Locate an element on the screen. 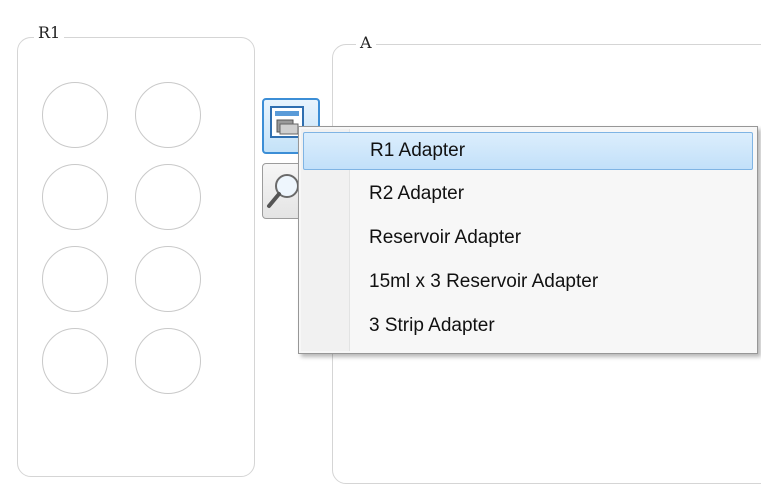 Image resolution: width=761 pixels, height=484 pixels. r1-group-title: R1 is located at coordinates (49, 33).